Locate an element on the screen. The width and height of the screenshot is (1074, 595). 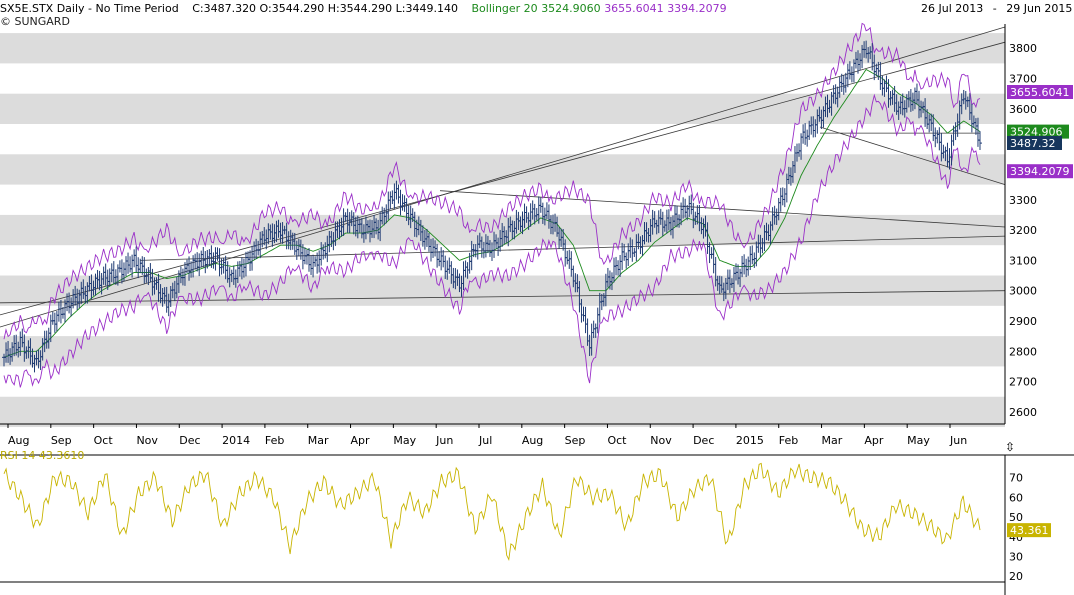
time-tick-label: 2014 is located at coordinates (236, 440).